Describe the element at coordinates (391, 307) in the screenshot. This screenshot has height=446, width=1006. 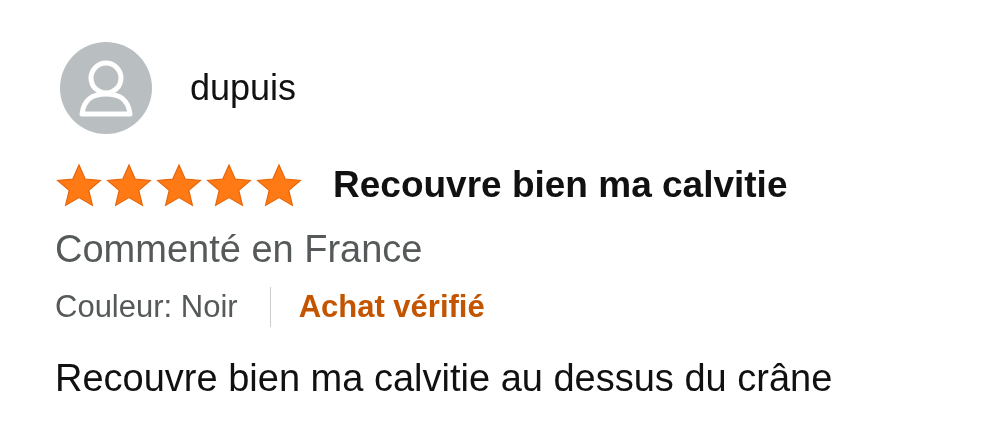
I see `verified-purchase: Achat vérifié` at that location.